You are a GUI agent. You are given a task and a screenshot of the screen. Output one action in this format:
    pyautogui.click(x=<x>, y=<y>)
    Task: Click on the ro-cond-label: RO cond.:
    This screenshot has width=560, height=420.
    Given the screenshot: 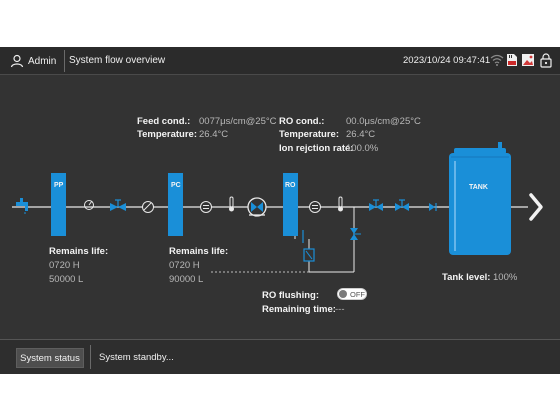 What is the action you would take?
    pyautogui.click(x=302, y=121)
    